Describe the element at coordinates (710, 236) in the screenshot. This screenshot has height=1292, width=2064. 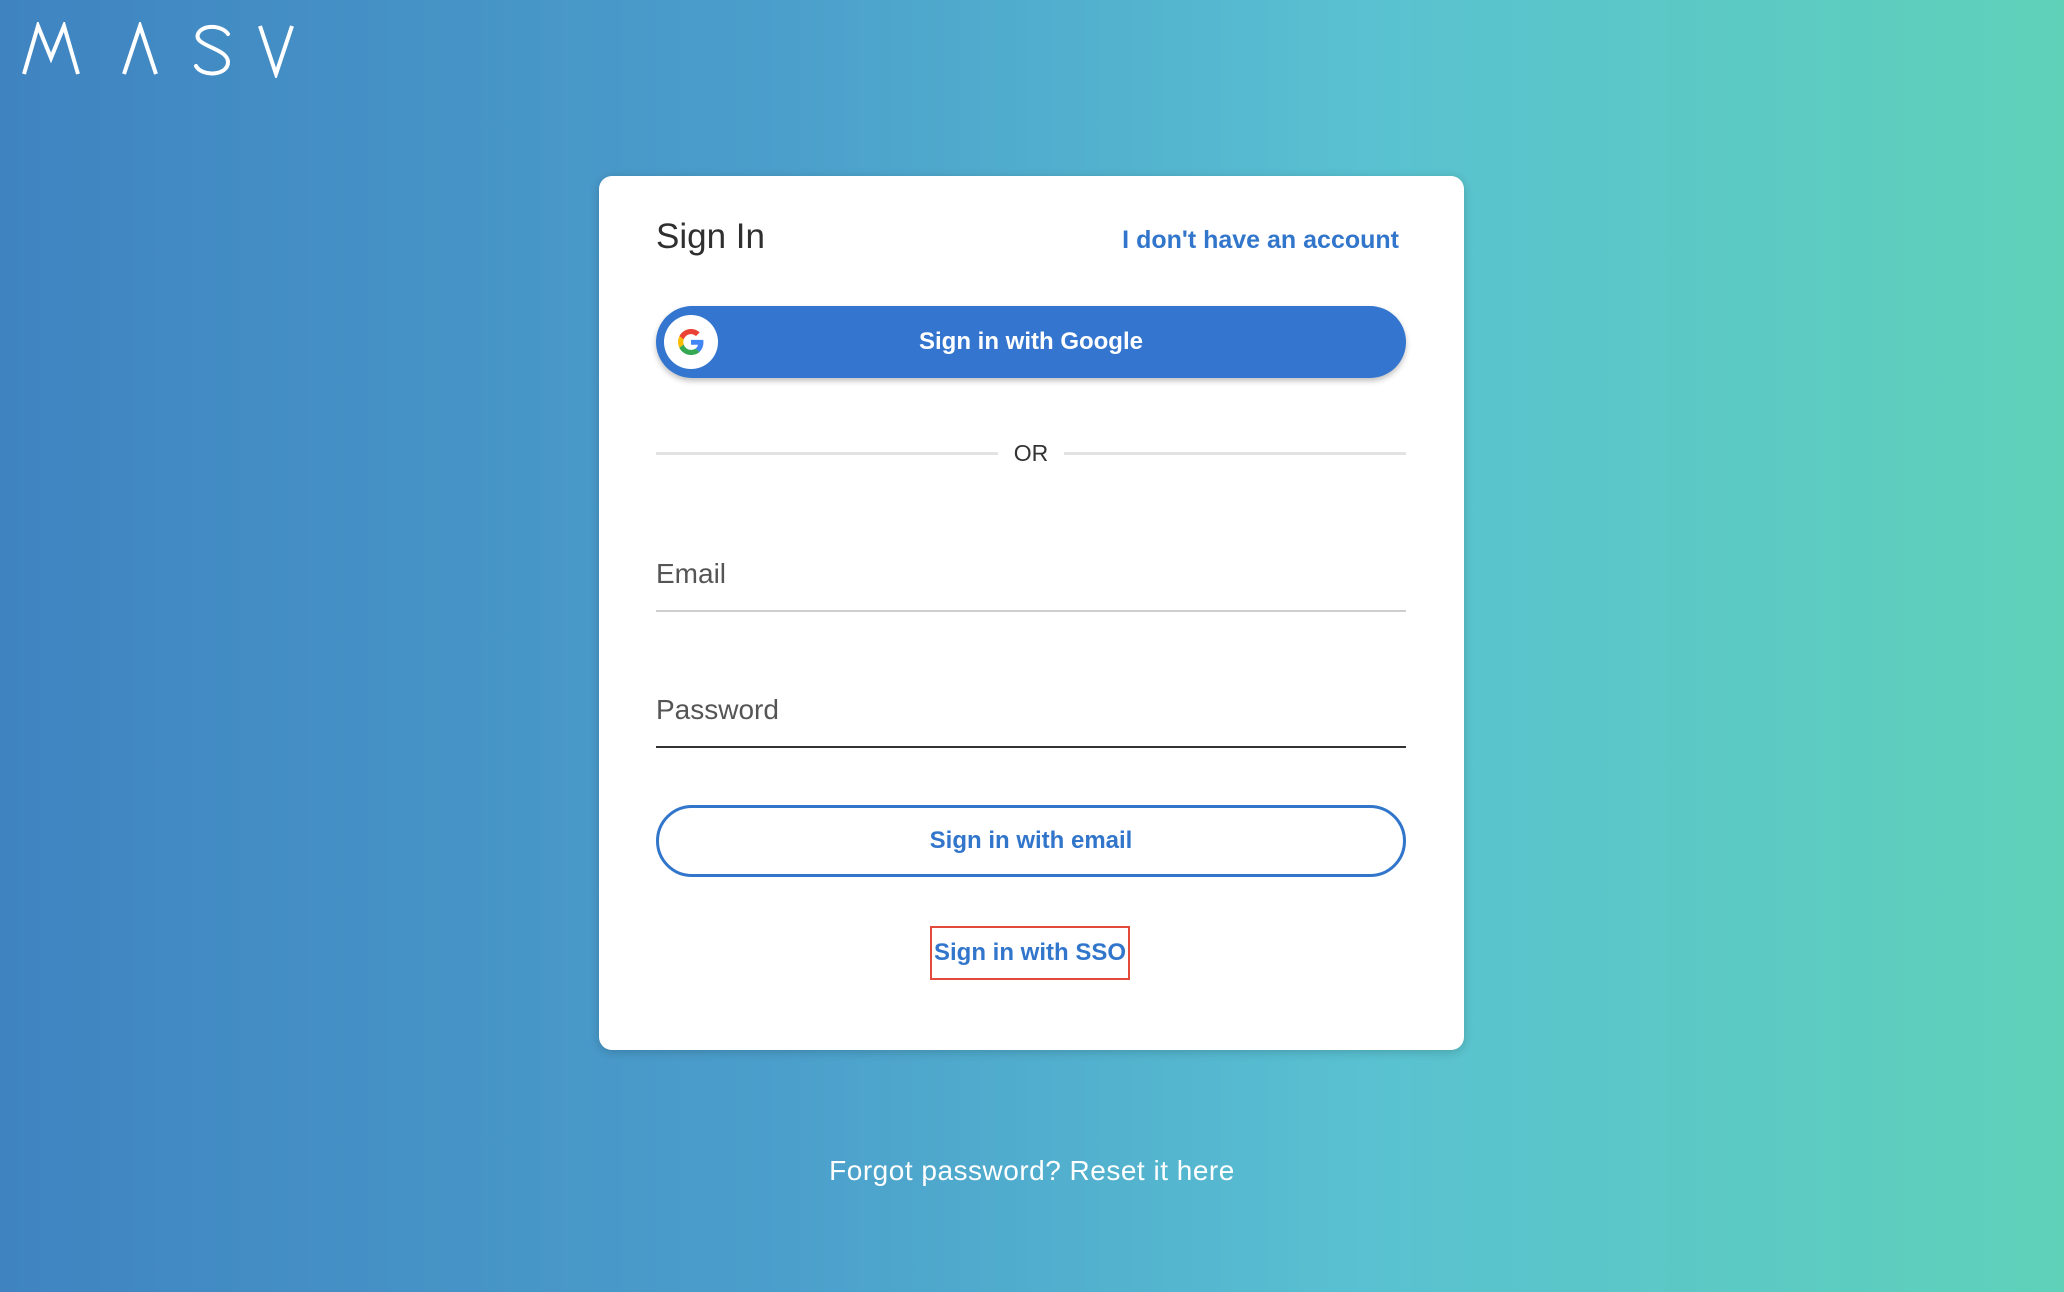
I see `page-title: Sign In` at that location.